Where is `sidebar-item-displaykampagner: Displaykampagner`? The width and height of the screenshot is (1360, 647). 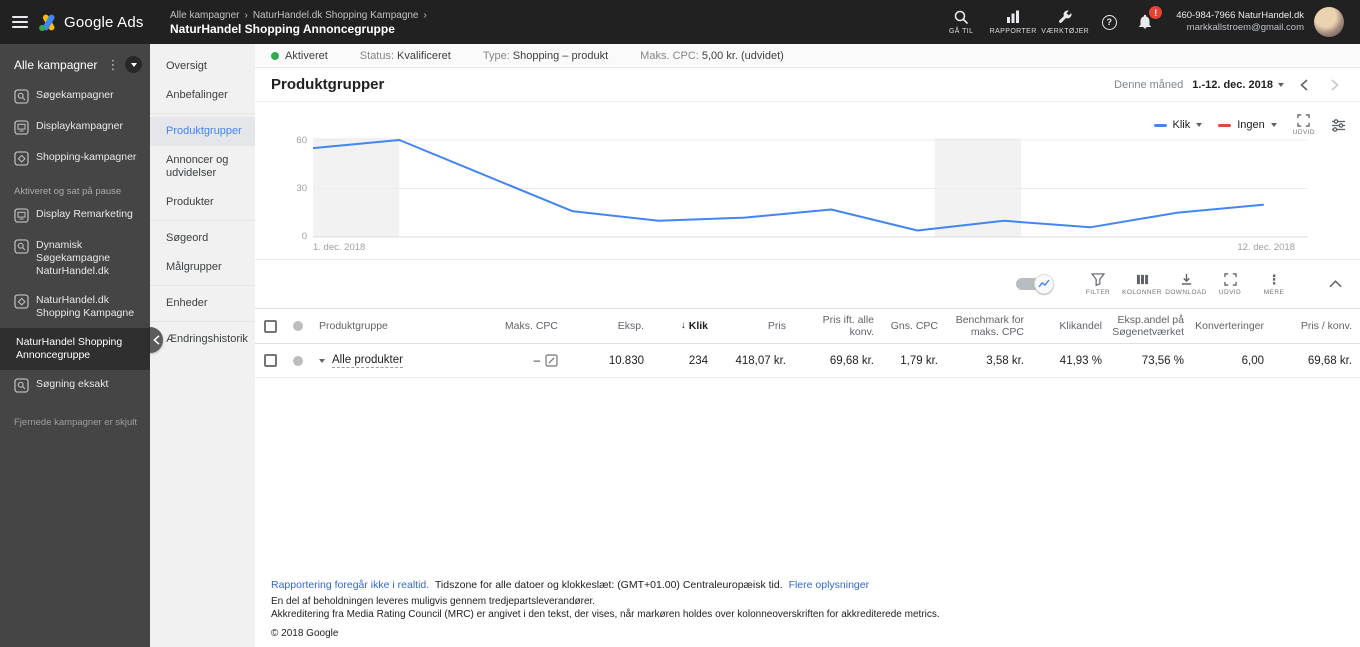 sidebar-item-displaykampagner: Displaykampagner is located at coordinates (75, 127).